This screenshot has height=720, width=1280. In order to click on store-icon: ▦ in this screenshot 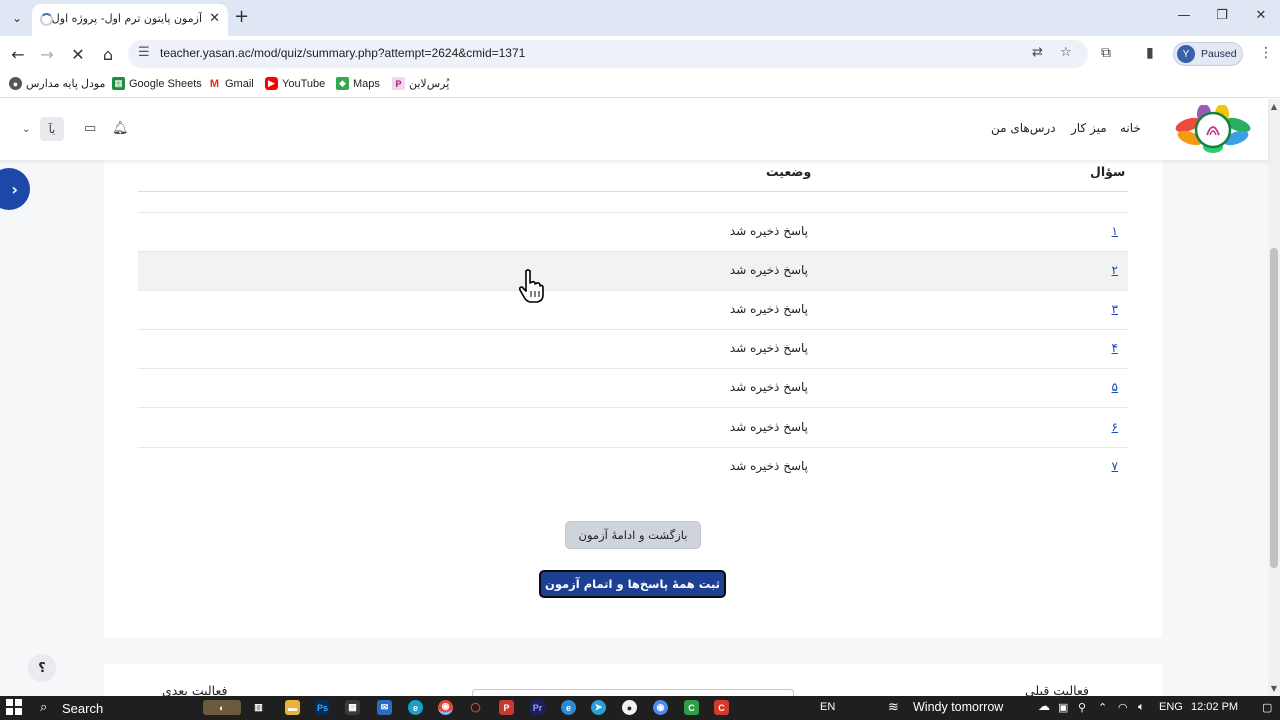, I will do `click(352, 707)`.